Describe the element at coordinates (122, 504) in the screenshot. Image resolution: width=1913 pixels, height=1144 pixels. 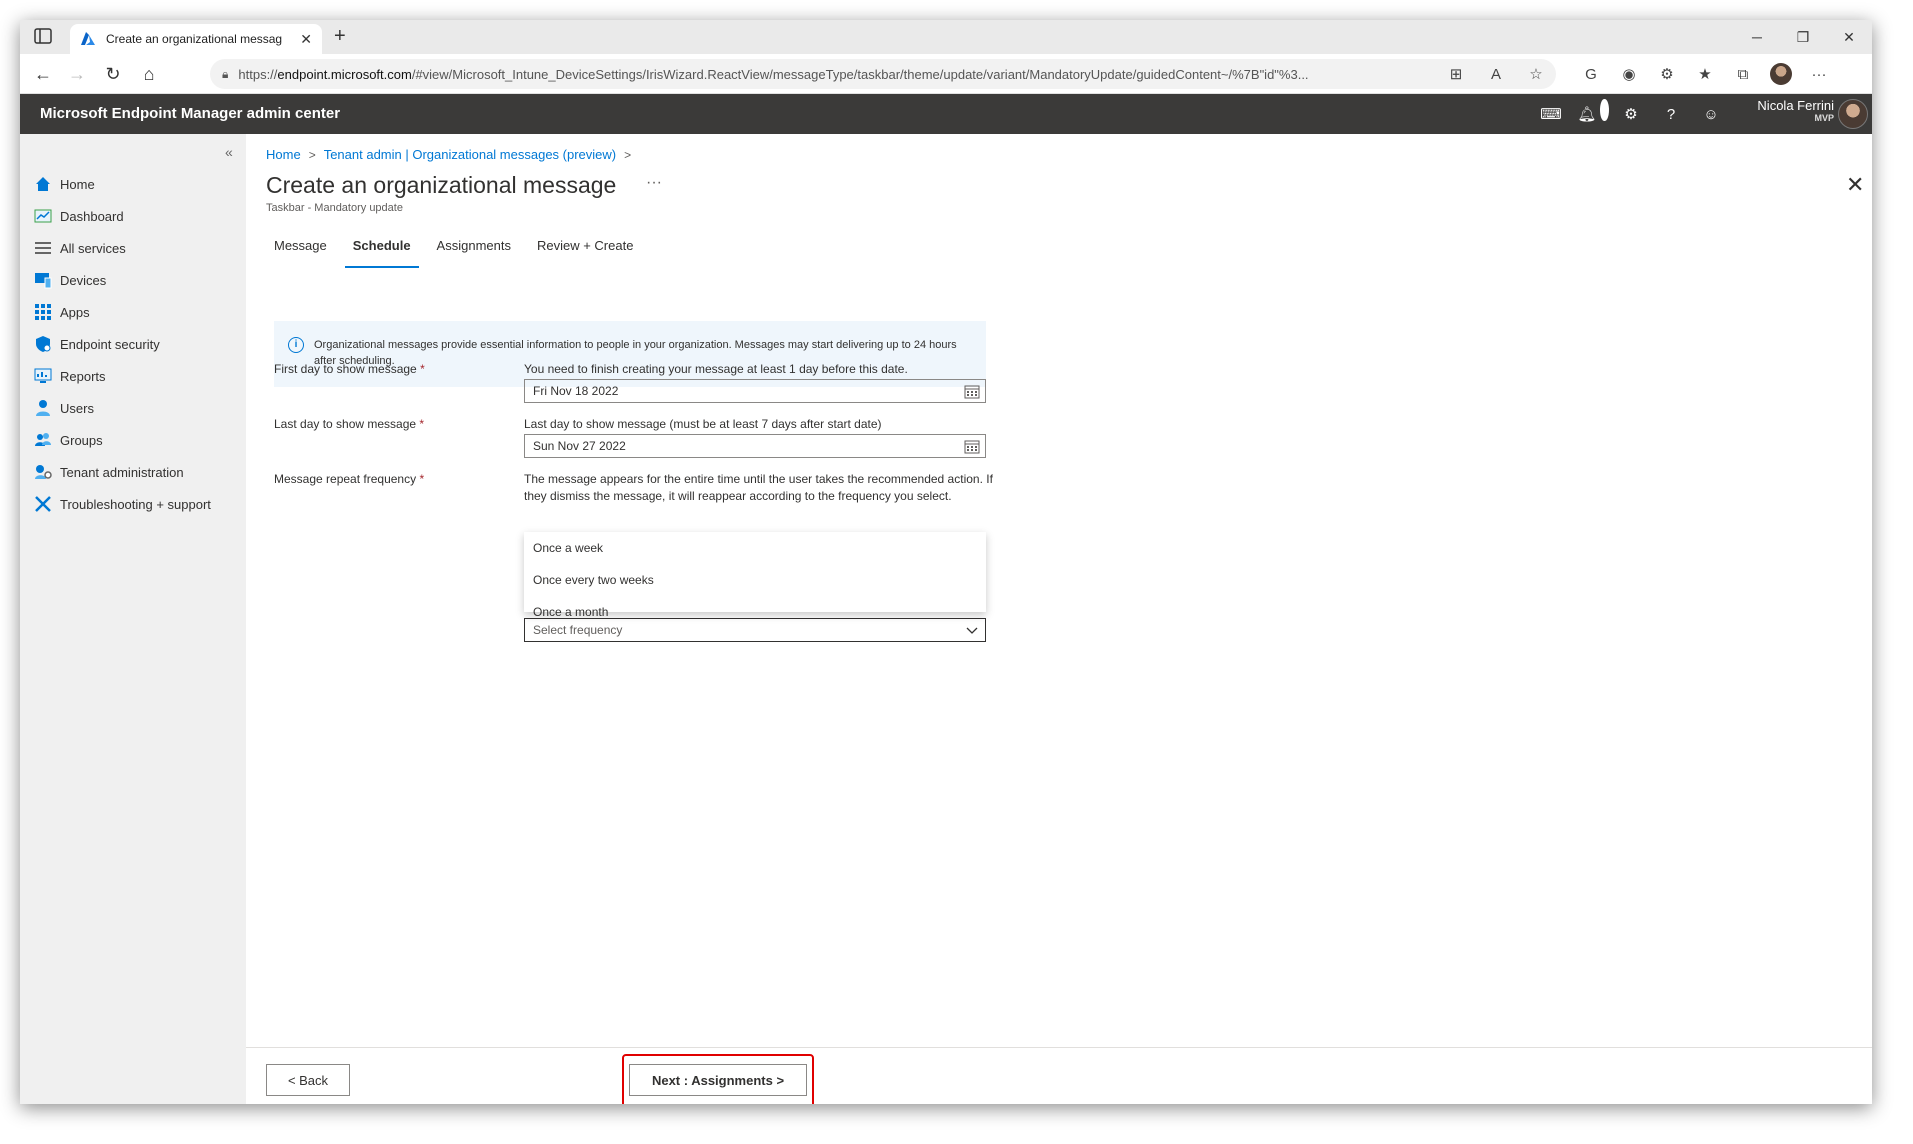
I see `sidebar-item-troubleshooting: Troubleshooting + support` at that location.